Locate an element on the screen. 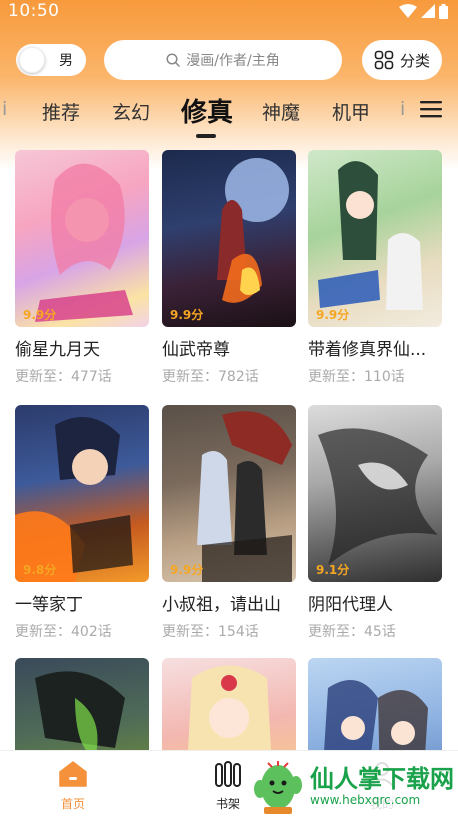  wifi-icon is located at coordinates (408, 11).